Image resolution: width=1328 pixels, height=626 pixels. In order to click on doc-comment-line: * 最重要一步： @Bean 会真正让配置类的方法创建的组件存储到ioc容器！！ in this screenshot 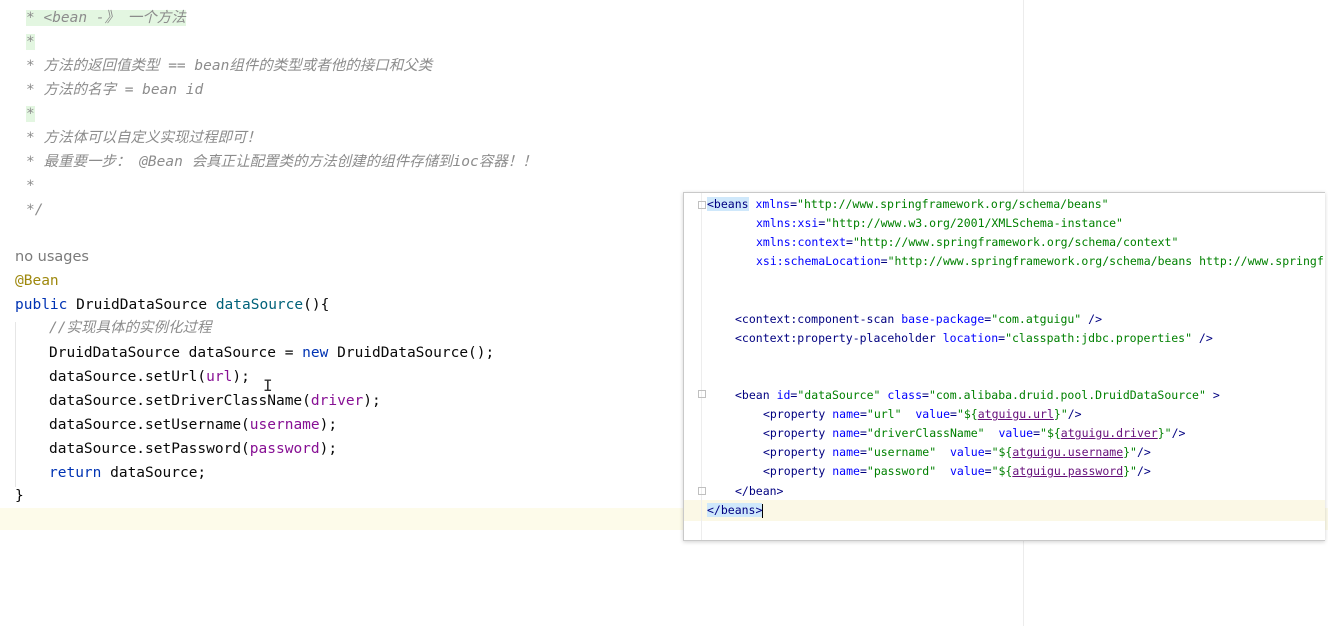, I will do `click(281, 162)`.